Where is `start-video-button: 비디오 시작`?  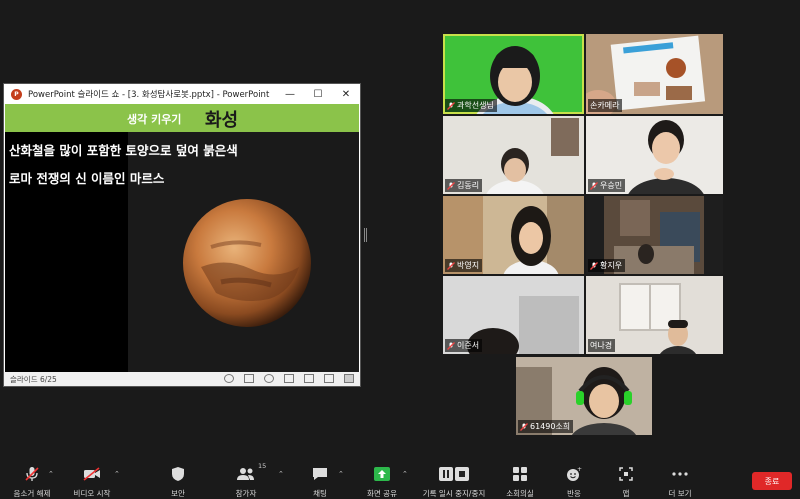
start-video-button: 비디오 시작 is located at coordinates (92, 482).